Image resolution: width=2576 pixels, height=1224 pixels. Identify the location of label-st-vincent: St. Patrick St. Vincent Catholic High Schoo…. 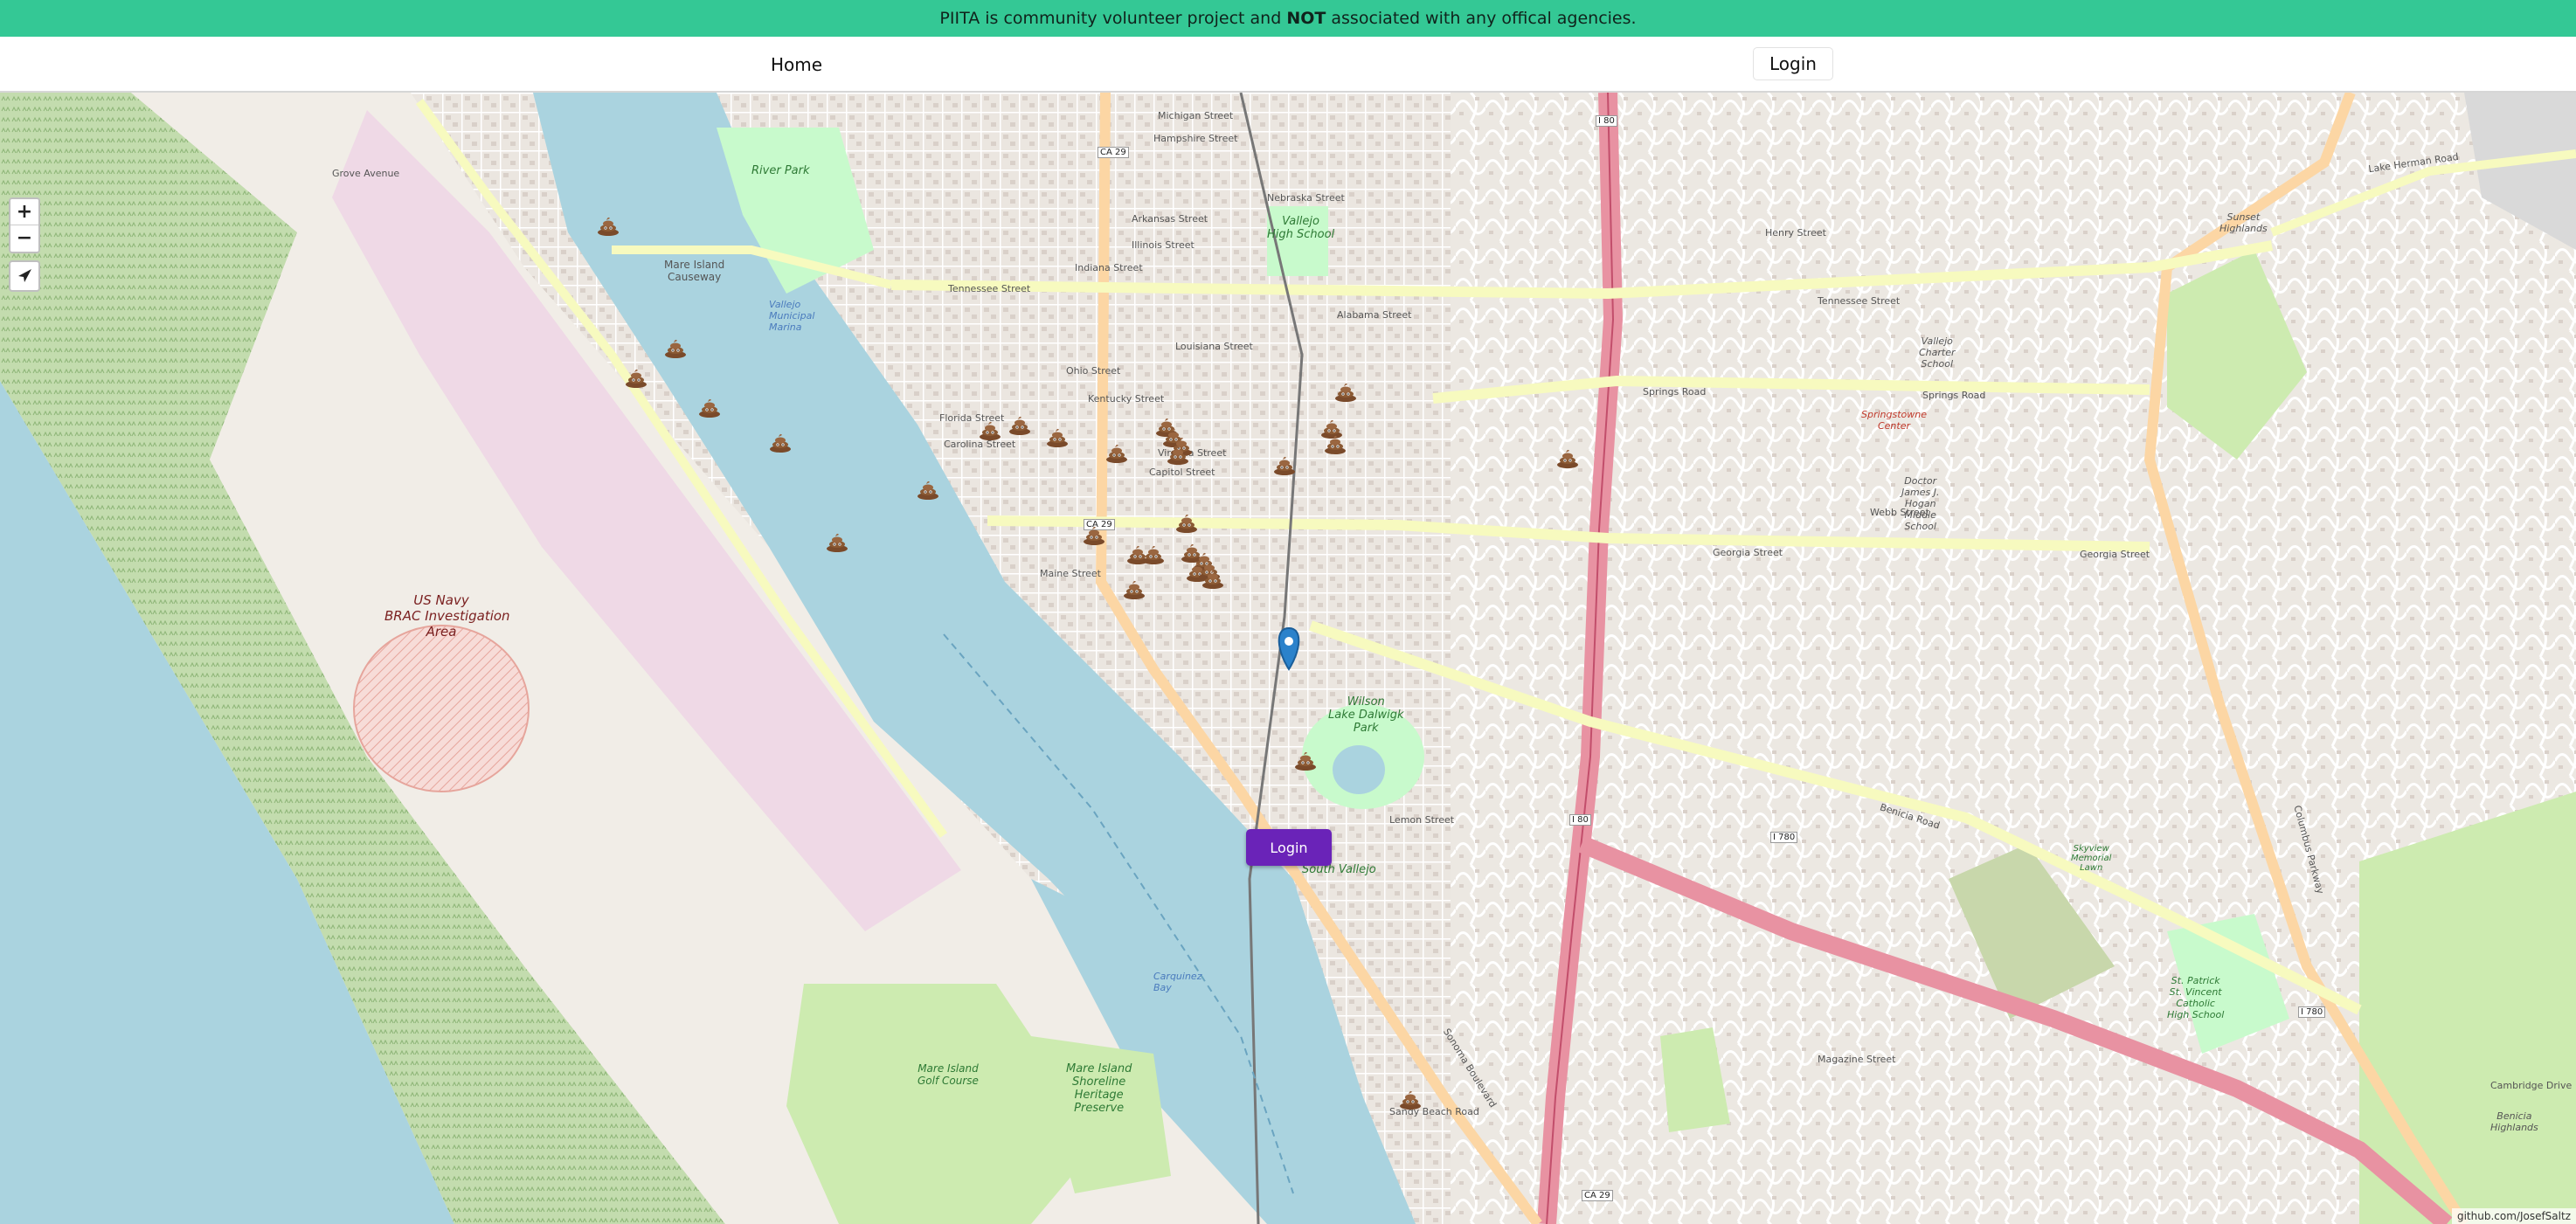
(2196, 997).